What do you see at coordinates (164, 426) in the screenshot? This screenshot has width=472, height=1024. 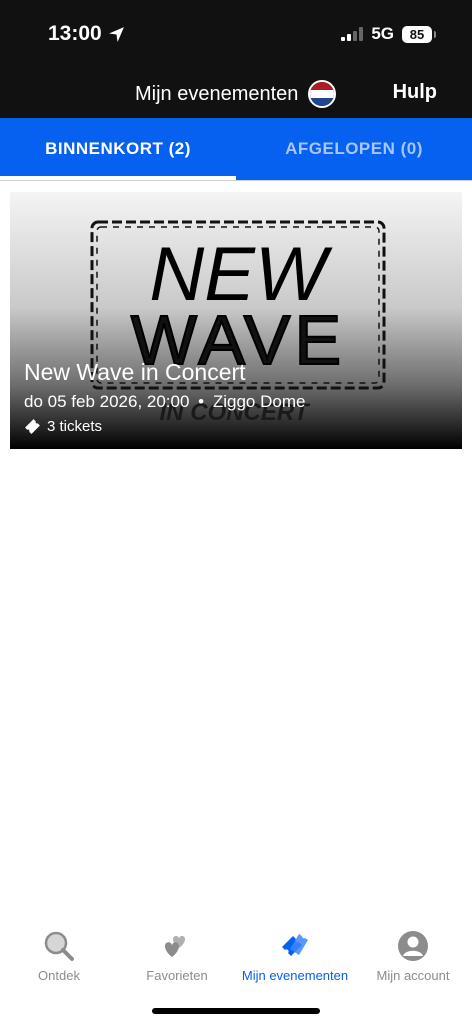 I see `event-tickets: 3 tickets` at bounding box center [164, 426].